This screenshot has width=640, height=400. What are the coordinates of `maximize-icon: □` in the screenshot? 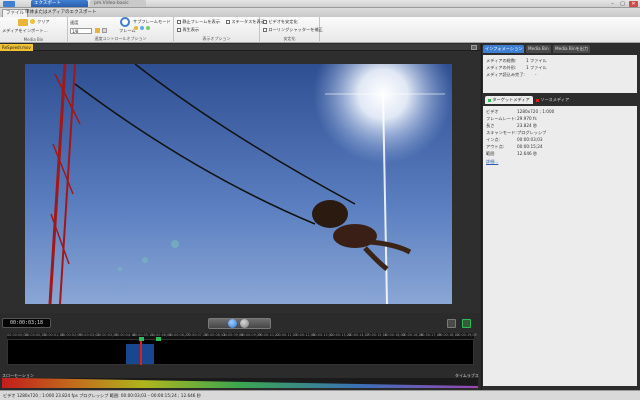 It's located at (622, 4).